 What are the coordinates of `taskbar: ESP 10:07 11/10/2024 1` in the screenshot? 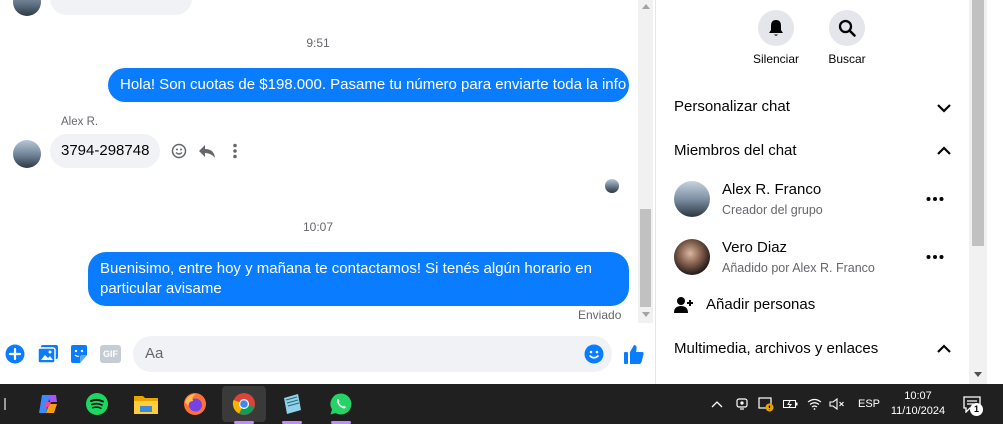 It's located at (501, 404).